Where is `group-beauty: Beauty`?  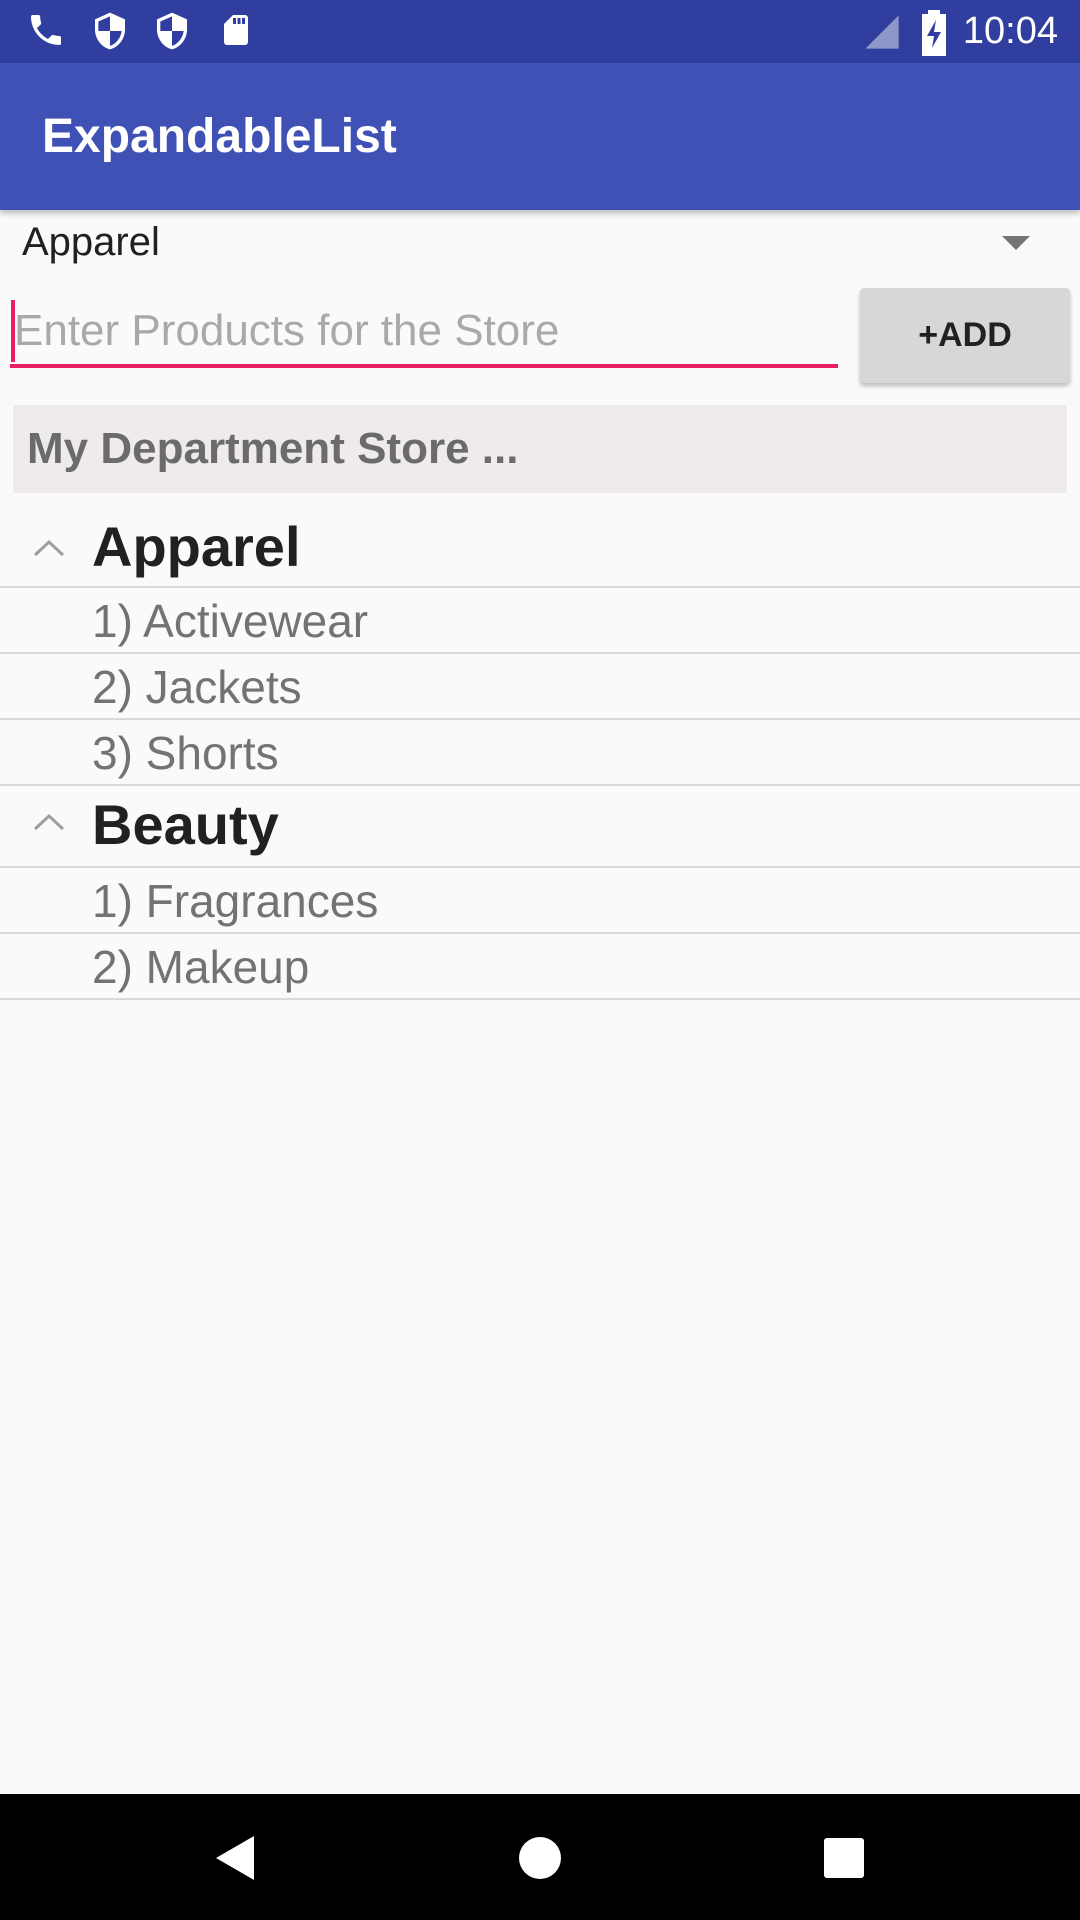 group-beauty: Beauty is located at coordinates (540, 827).